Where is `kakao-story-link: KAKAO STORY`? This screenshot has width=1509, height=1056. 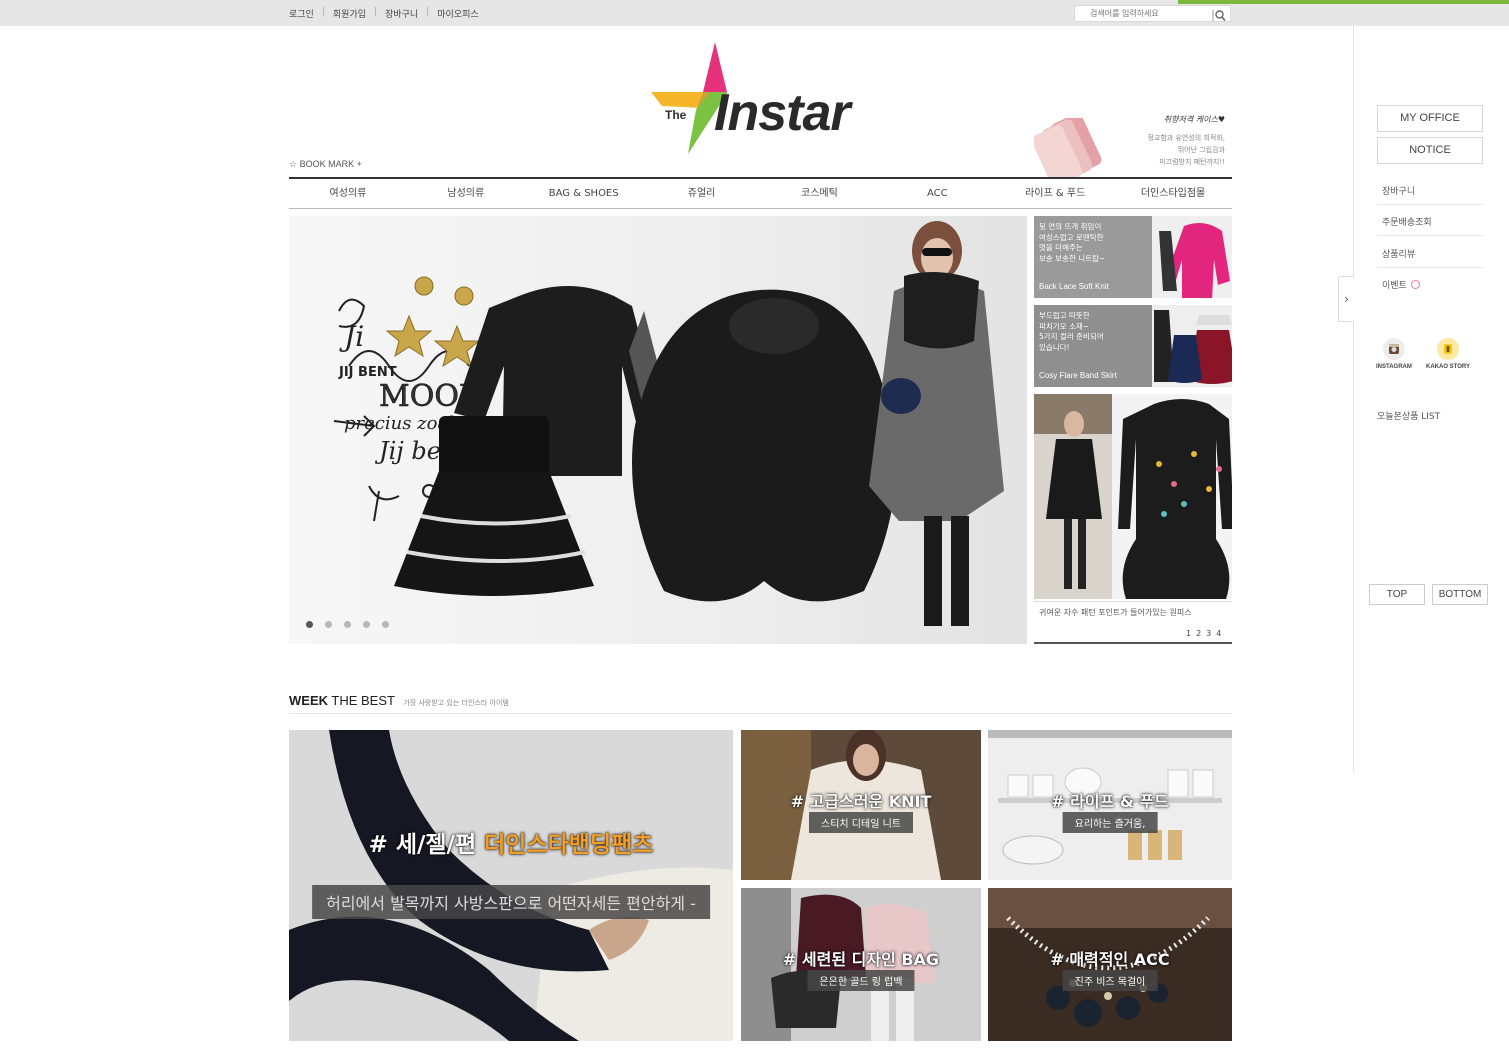
kakao-story-link: KAKAO STORY is located at coordinates (1448, 354).